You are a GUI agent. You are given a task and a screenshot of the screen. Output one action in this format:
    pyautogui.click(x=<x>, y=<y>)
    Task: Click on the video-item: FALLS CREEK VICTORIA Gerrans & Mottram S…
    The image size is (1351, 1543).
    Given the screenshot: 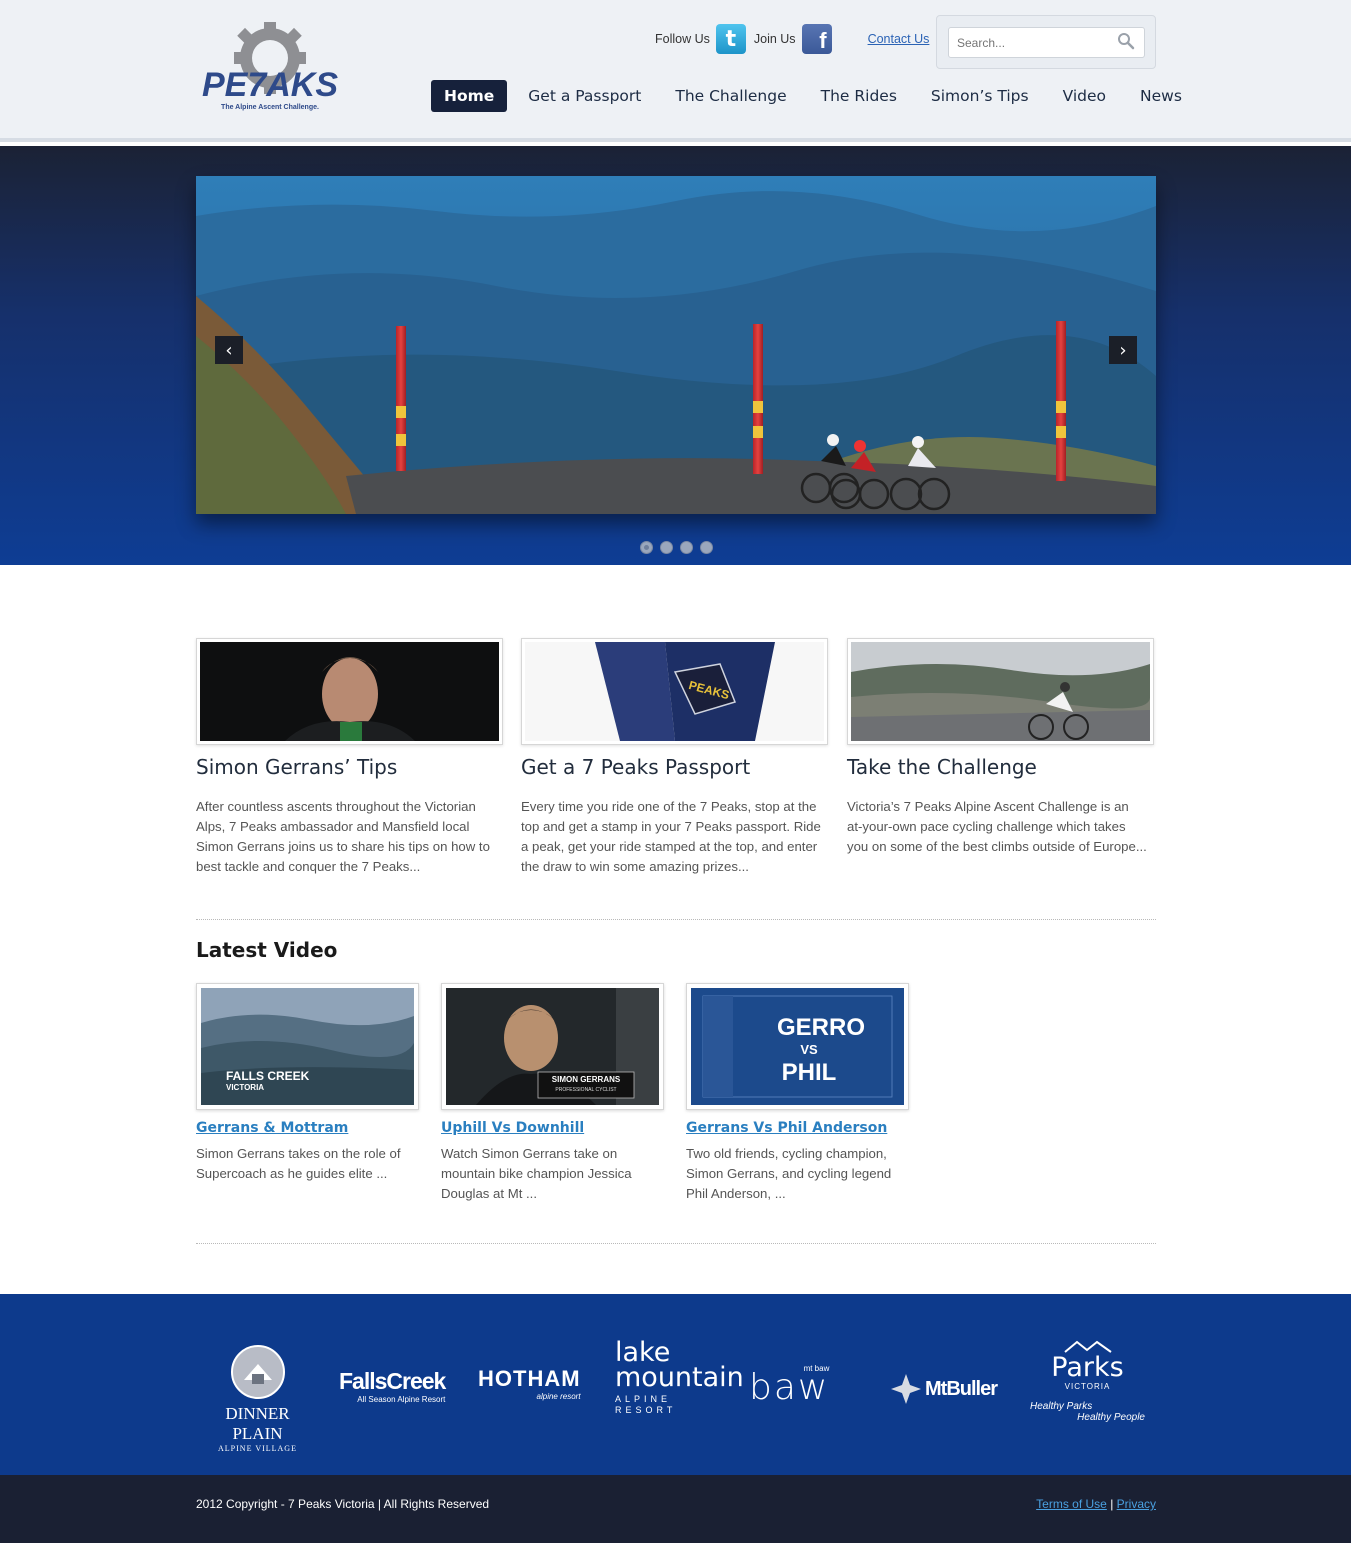 What is the action you would take?
    pyautogui.click(x=308, y=1083)
    